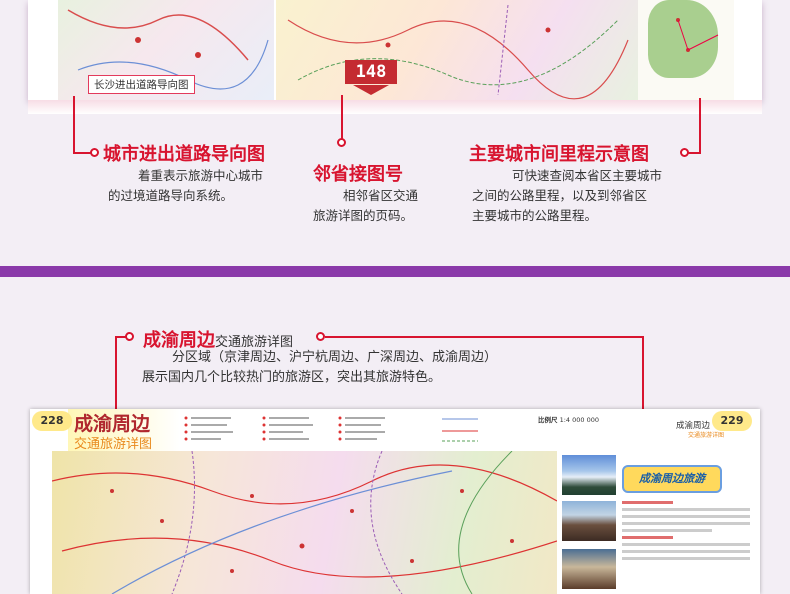 This screenshot has width=790, height=594. I want to click on desc-line: 主要城市的公路里程。, so click(535, 215).